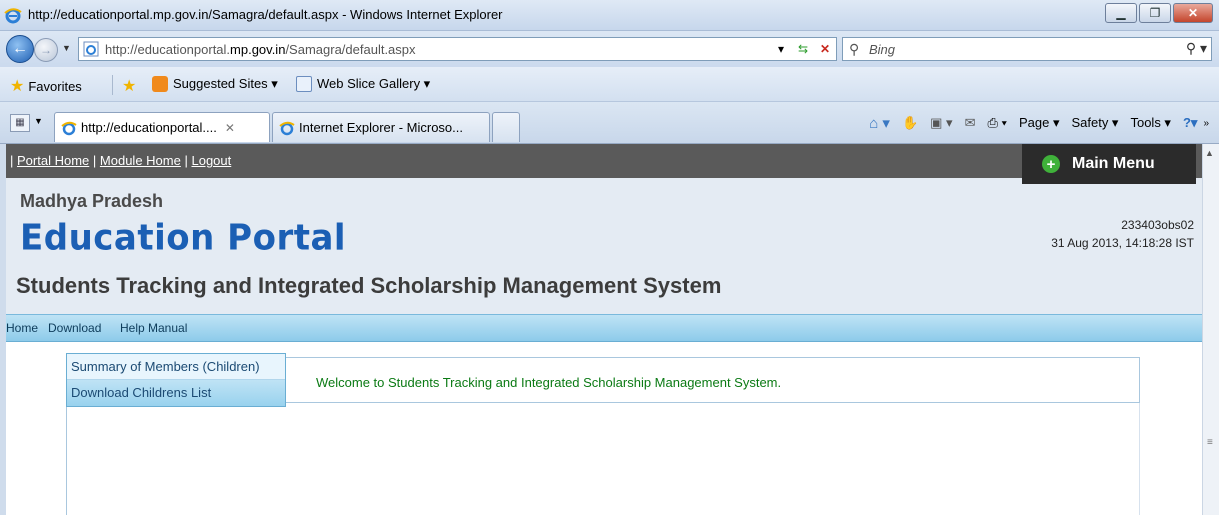  I want to click on minimize-button: ▁, so click(1121, 13).